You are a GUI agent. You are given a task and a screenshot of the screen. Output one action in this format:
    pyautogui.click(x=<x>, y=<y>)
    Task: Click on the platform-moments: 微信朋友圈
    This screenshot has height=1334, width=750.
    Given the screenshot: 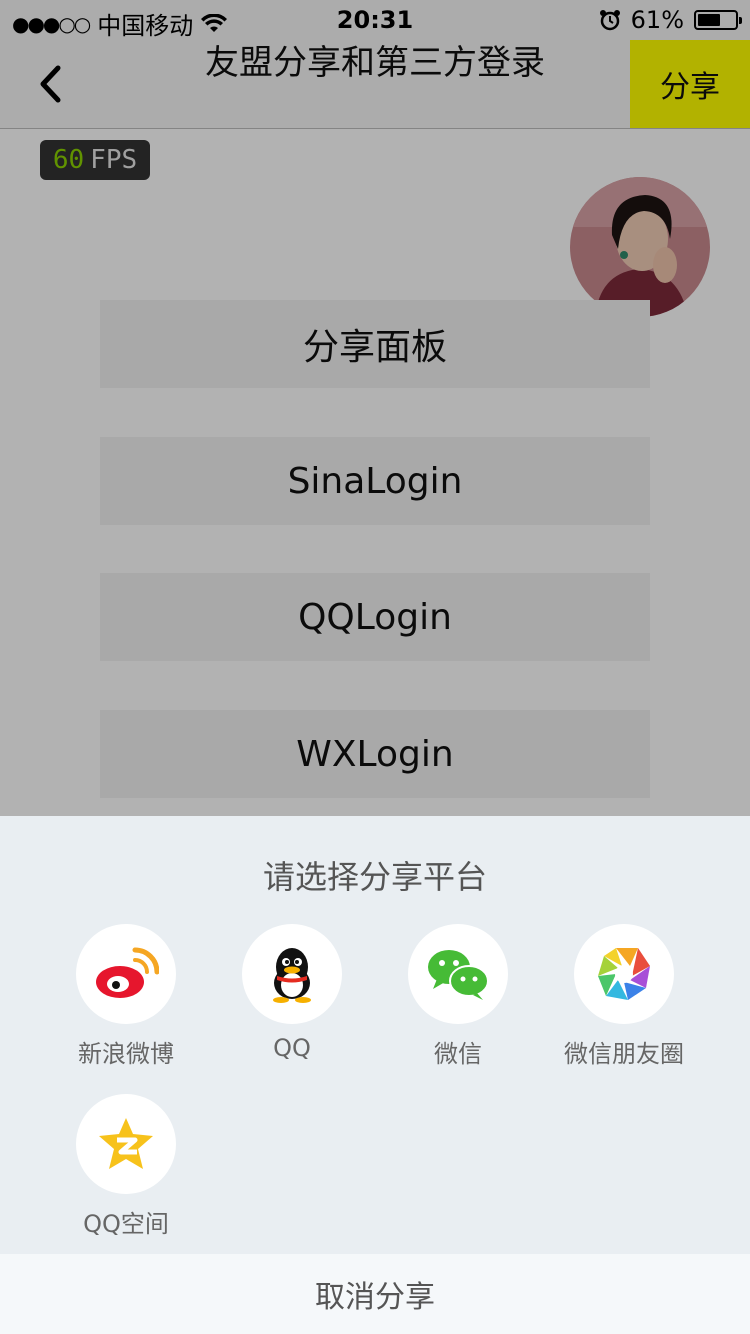 What is the action you would take?
    pyautogui.click(x=624, y=996)
    